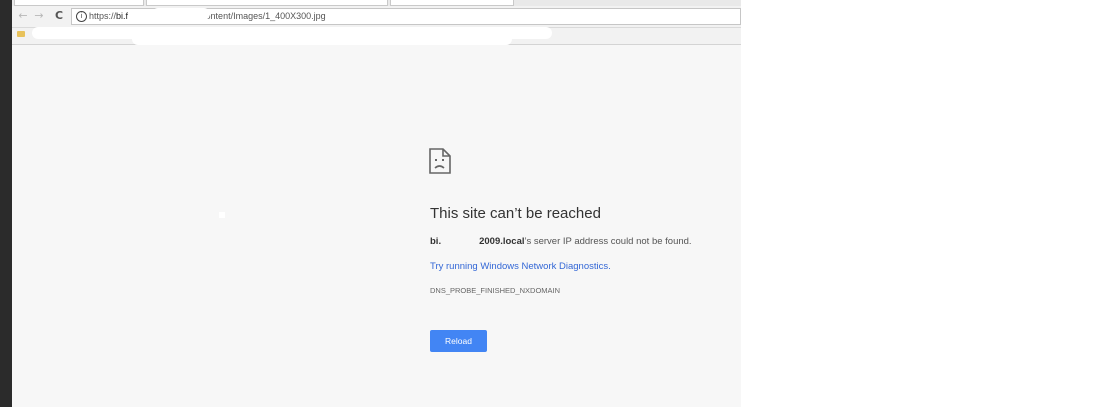  Describe the element at coordinates (440, 161) in the screenshot. I see `sad-document-icon` at that location.